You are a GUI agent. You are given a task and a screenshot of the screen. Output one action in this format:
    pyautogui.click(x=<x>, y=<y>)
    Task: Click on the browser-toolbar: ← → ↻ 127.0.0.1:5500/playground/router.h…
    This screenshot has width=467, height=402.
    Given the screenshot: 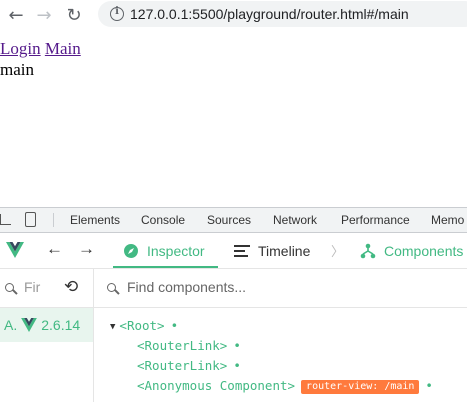 What is the action you would take?
    pyautogui.click(x=233, y=15)
    